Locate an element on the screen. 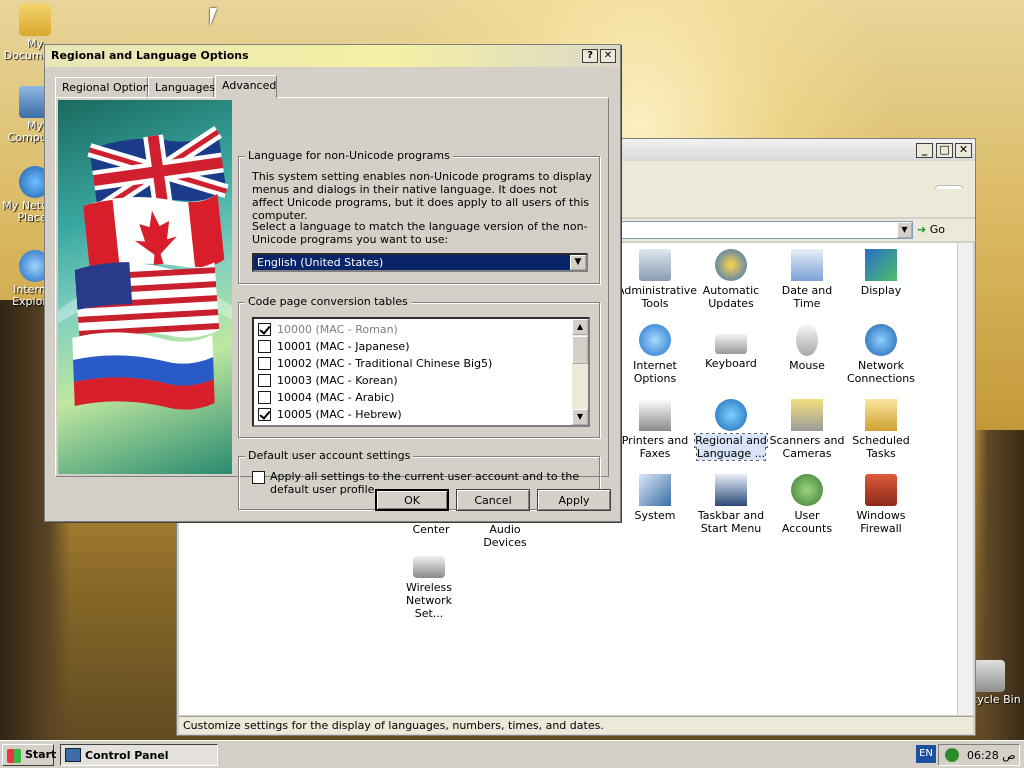 The width and height of the screenshot is (1024, 768). firewall-icon is located at coordinates (881, 490).